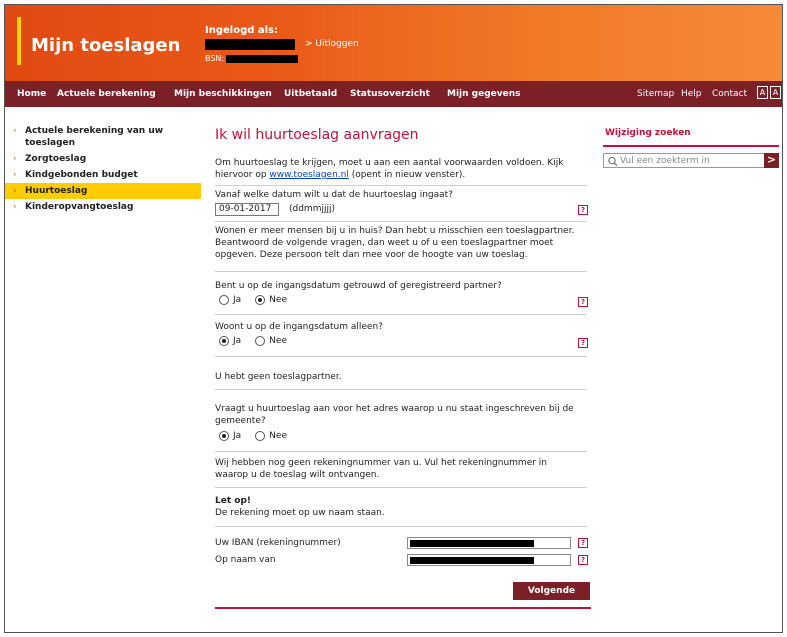 Image resolution: width=787 pixels, height=637 pixels. I want to click on sidebar-item-kinderopvangtoeslag: › Kinderopvangtoeslag, so click(103, 207).